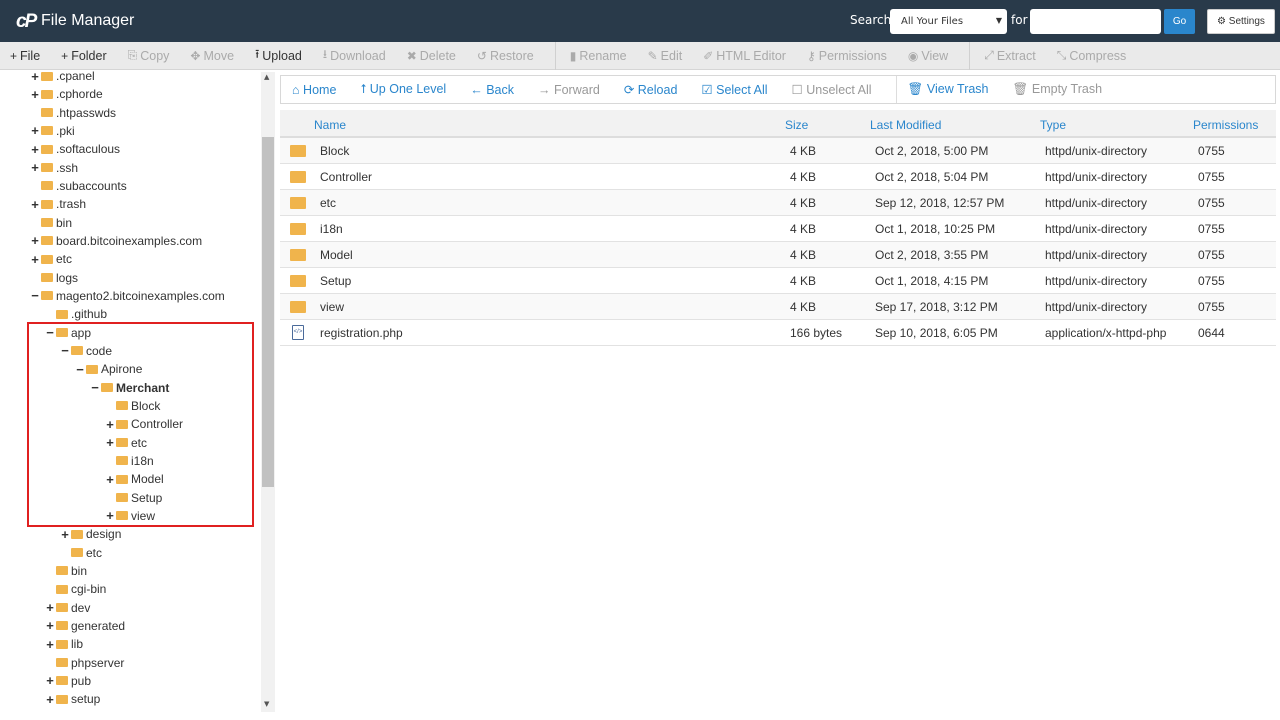 This screenshot has height=720, width=1280. What do you see at coordinates (83, 56) in the screenshot?
I see `folder-button: + Folder` at bounding box center [83, 56].